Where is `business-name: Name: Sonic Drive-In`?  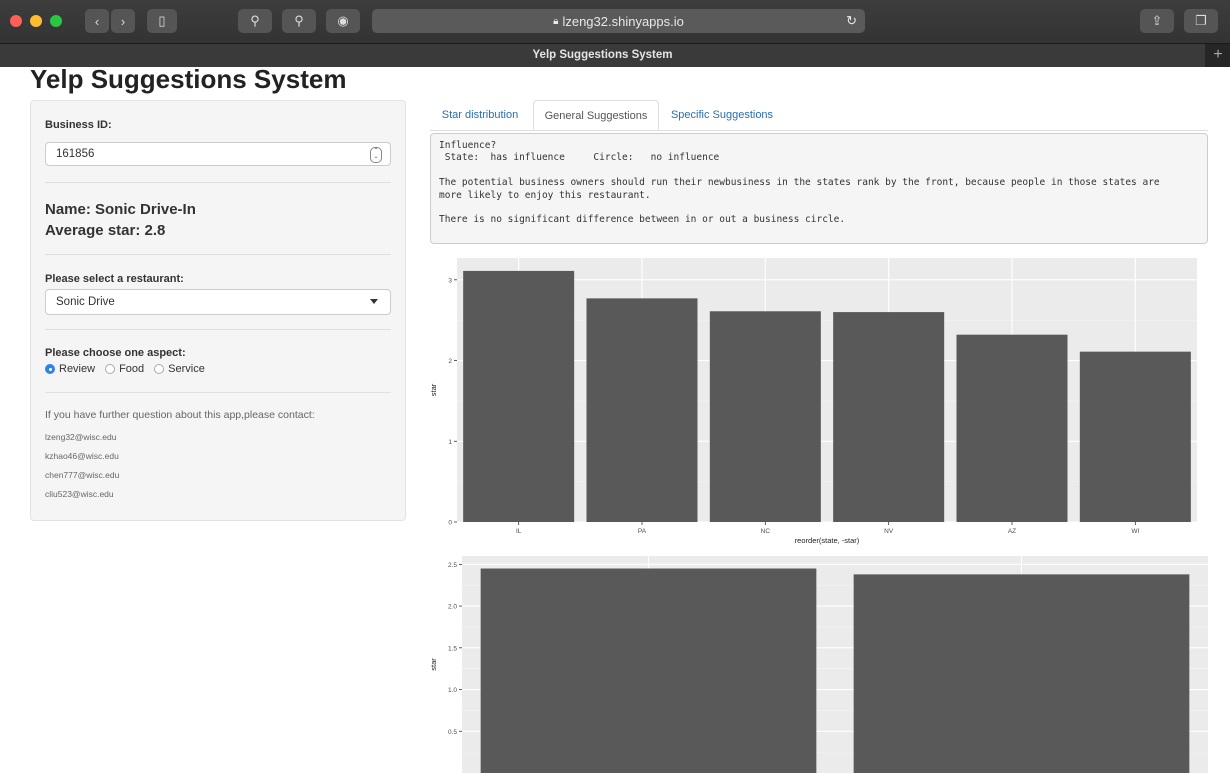 business-name: Name: Sonic Drive-In is located at coordinates (120, 209).